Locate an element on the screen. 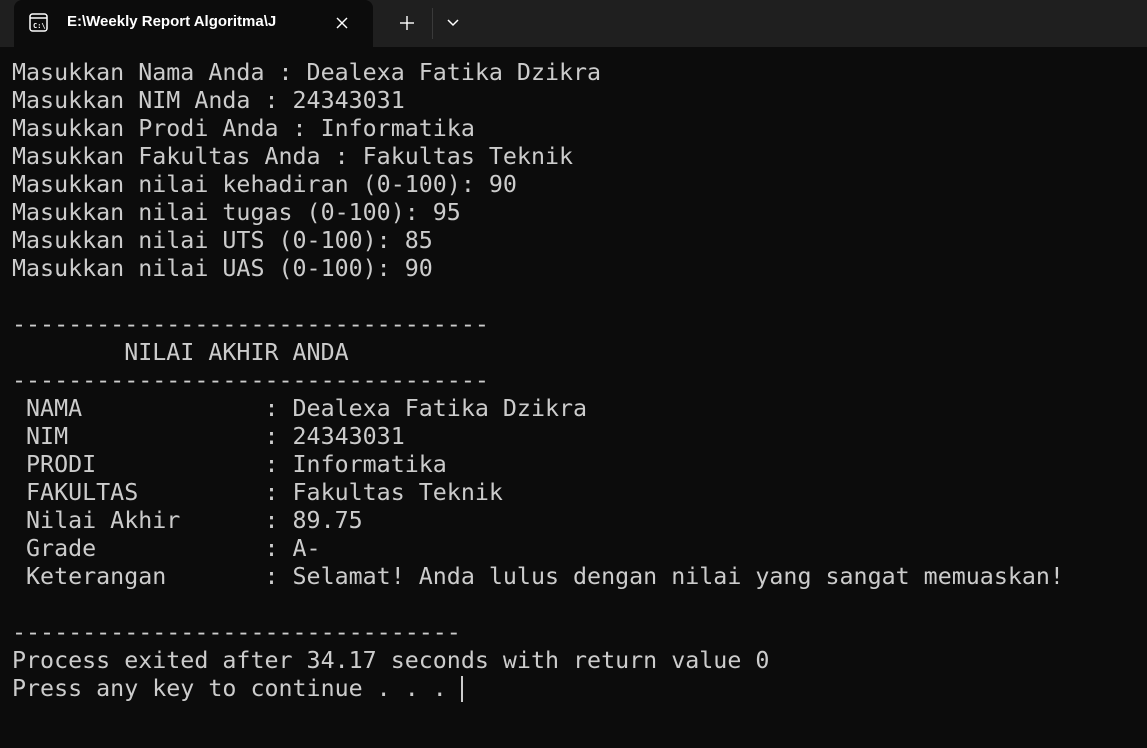 This screenshot has height=748, width=1147. terminal-icon: C:\ is located at coordinates (38, 22).